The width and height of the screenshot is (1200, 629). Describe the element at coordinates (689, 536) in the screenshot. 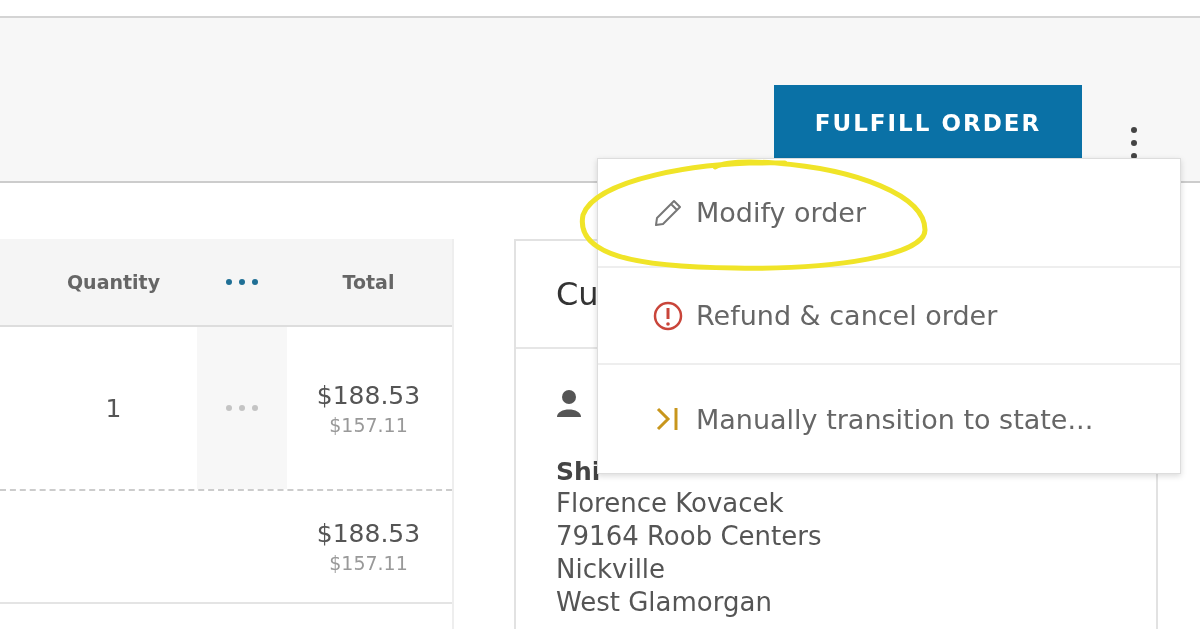

I see `address-line: 79164 Roob Centers` at that location.